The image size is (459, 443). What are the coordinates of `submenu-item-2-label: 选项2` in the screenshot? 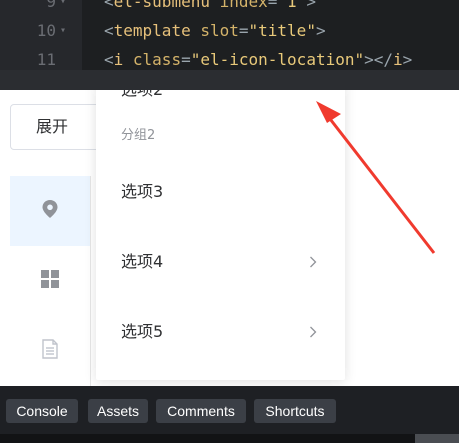 It's located at (142, 96).